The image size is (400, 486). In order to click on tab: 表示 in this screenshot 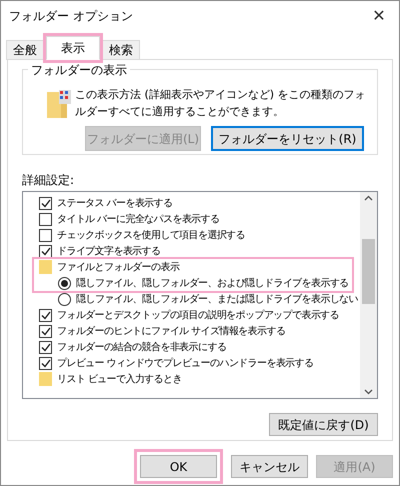, I will do `click(73, 48)`.